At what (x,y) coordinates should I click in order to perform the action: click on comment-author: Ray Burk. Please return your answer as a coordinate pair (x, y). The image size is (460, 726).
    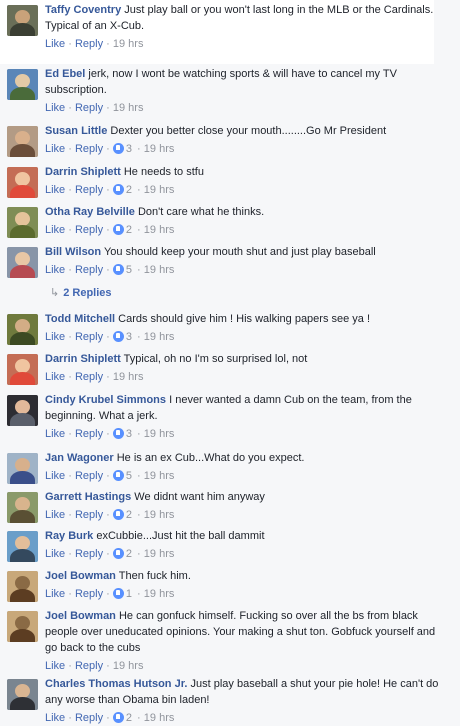
    Looking at the image, I should click on (69, 536).